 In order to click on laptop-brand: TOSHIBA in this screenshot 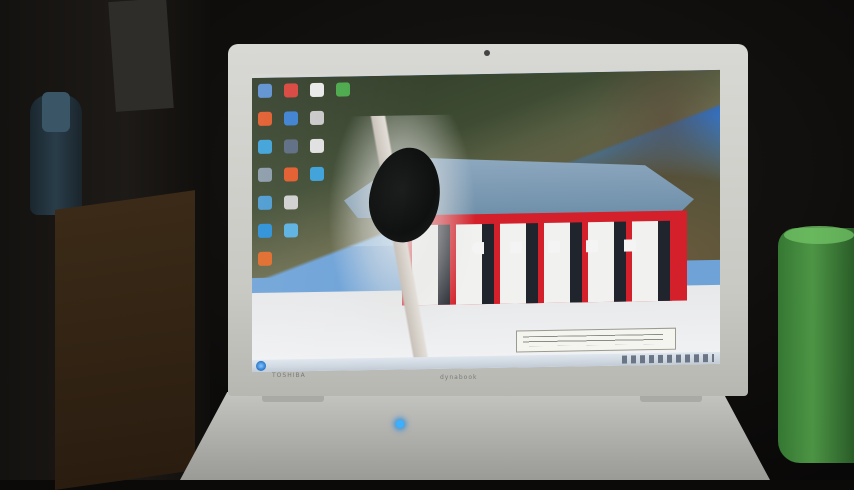, I will do `click(289, 375)`.